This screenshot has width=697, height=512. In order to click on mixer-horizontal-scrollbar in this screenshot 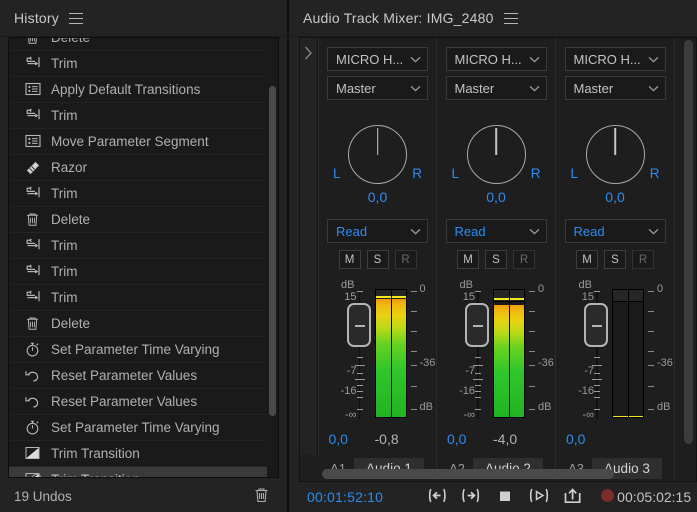, I will do `click(494, 474)`.